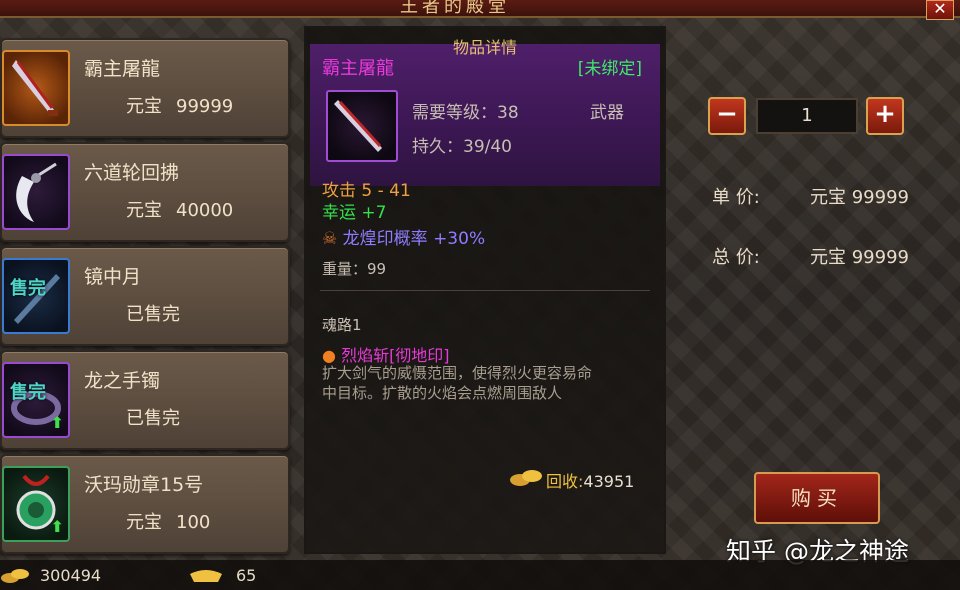 This screenshot has width=960, height=590. I want to click on weight-stat: 重量：99, so click(354, 269).